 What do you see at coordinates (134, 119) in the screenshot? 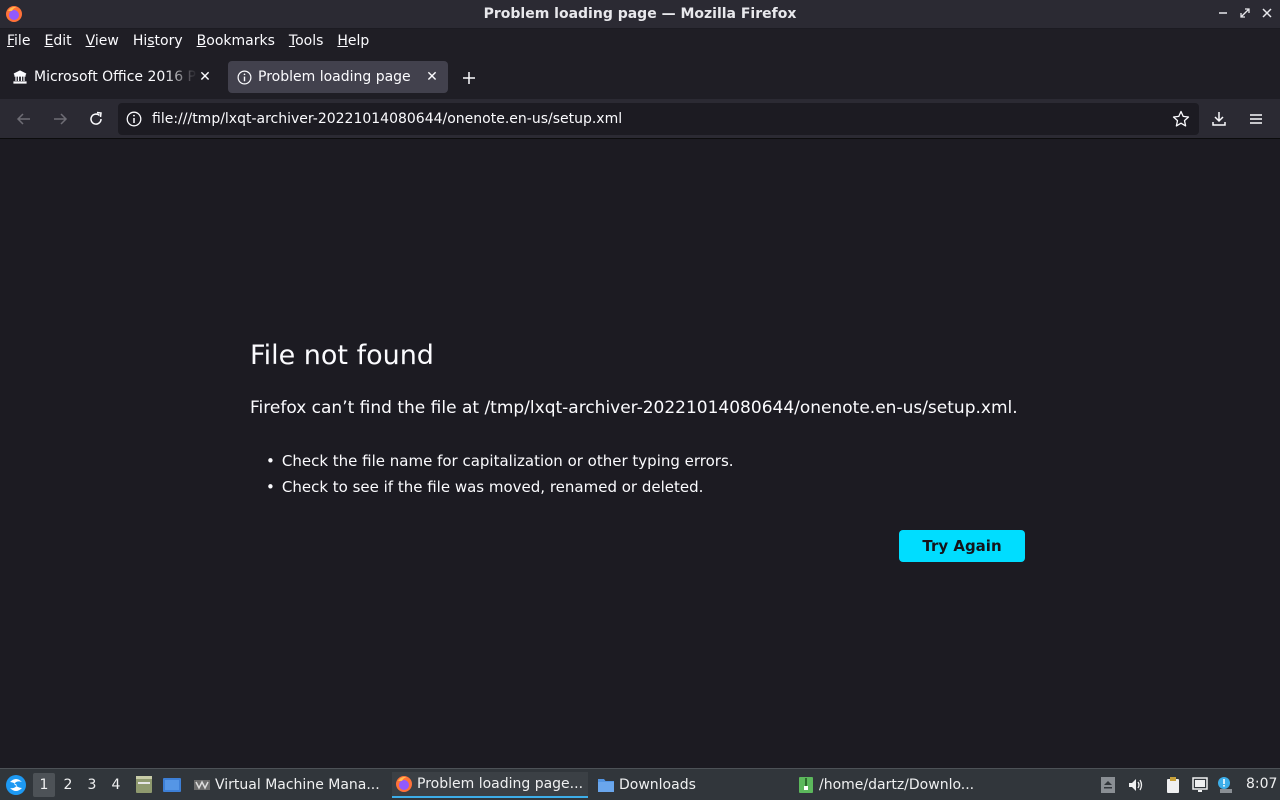
I see `site-info-icon` at bounding box center [134, 119].